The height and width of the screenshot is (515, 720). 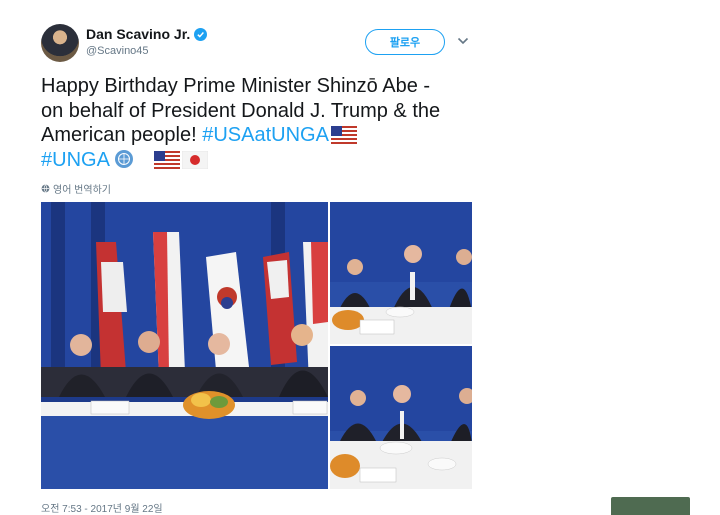 I want to click on chevron-down-icon, so click(x=463, y=41).